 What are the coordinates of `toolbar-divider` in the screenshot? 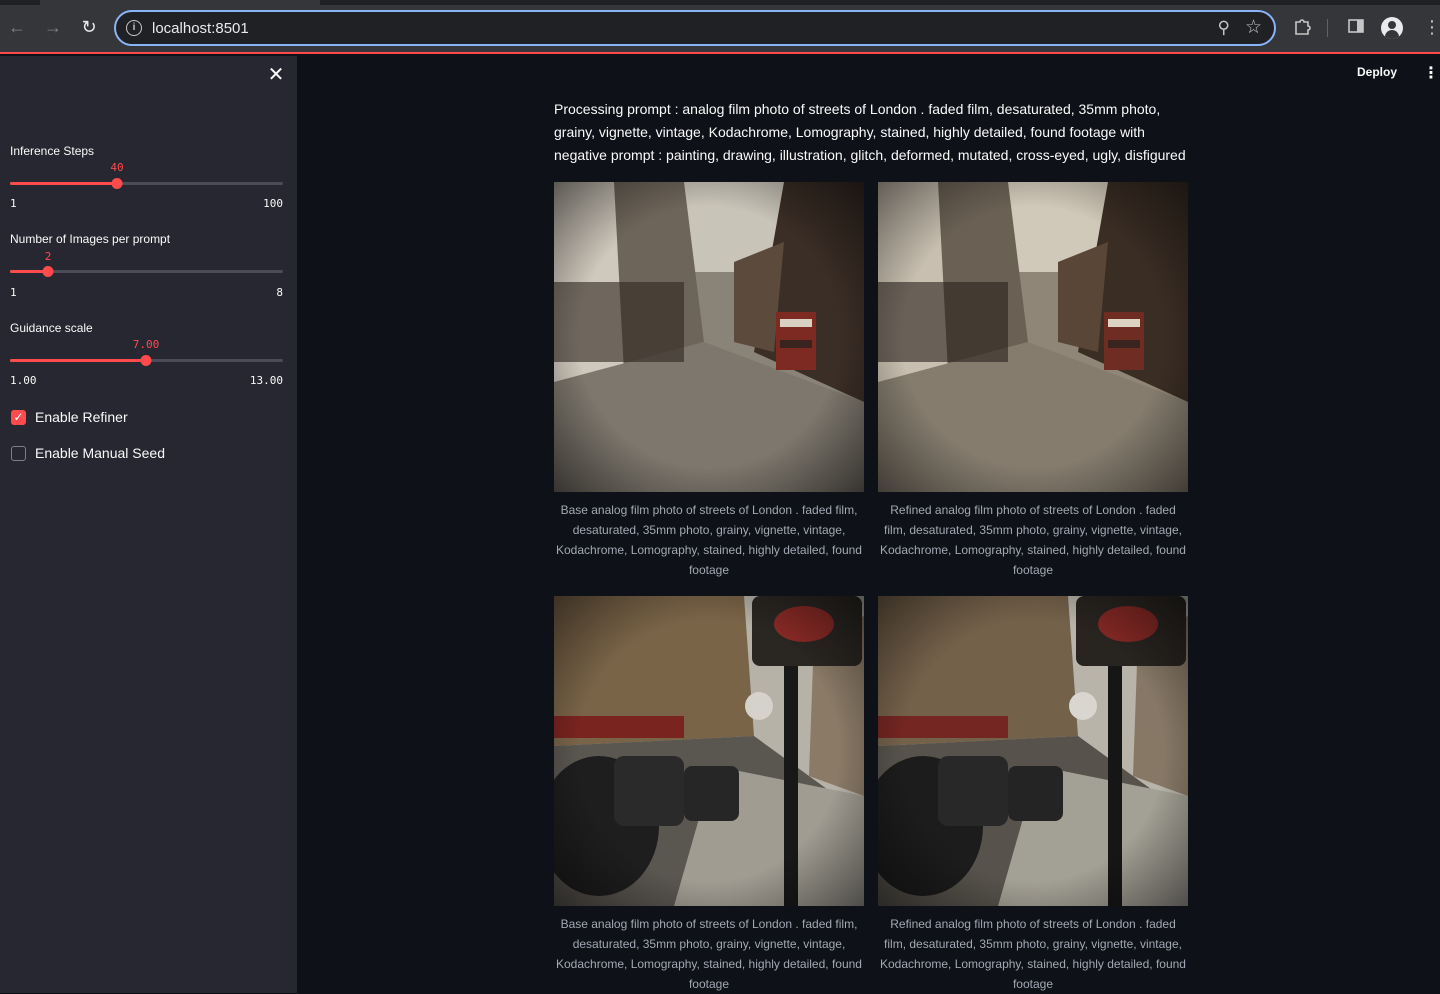 It's located at (1327, 28).